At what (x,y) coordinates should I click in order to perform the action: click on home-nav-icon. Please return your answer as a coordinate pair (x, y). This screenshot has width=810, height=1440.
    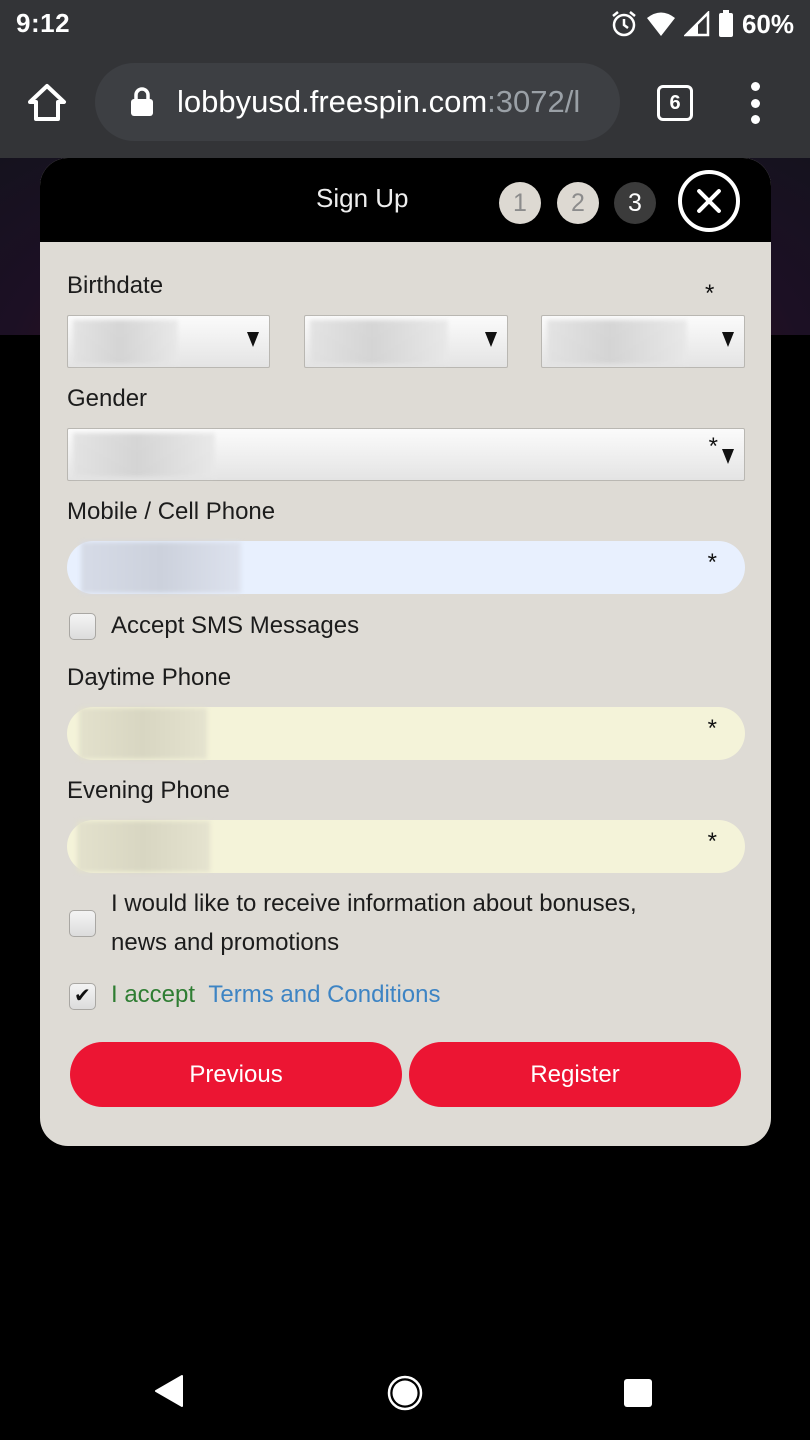
    Looking at the image, I should click on (405, 1393).